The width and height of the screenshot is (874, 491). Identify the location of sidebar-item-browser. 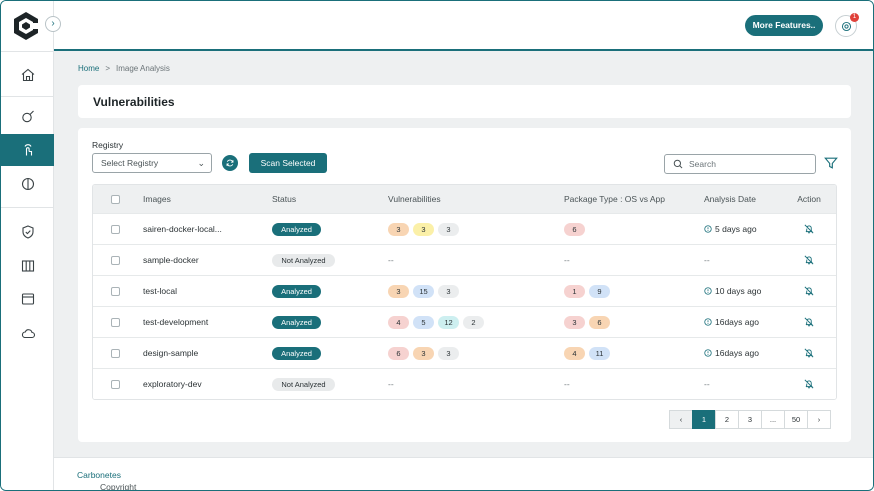
(27, 299).